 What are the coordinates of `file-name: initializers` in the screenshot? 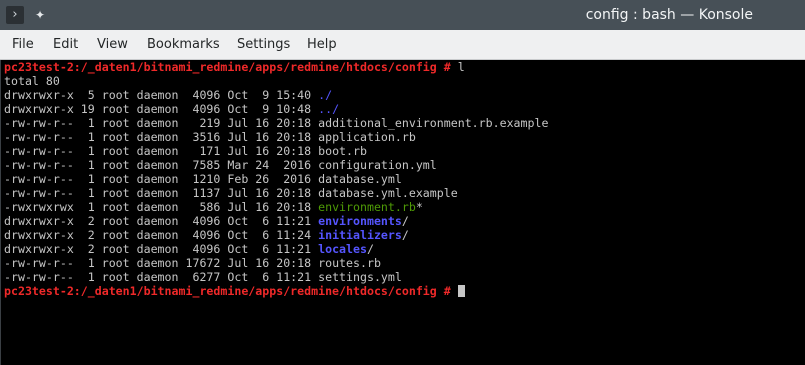 It's located at (360, 235).